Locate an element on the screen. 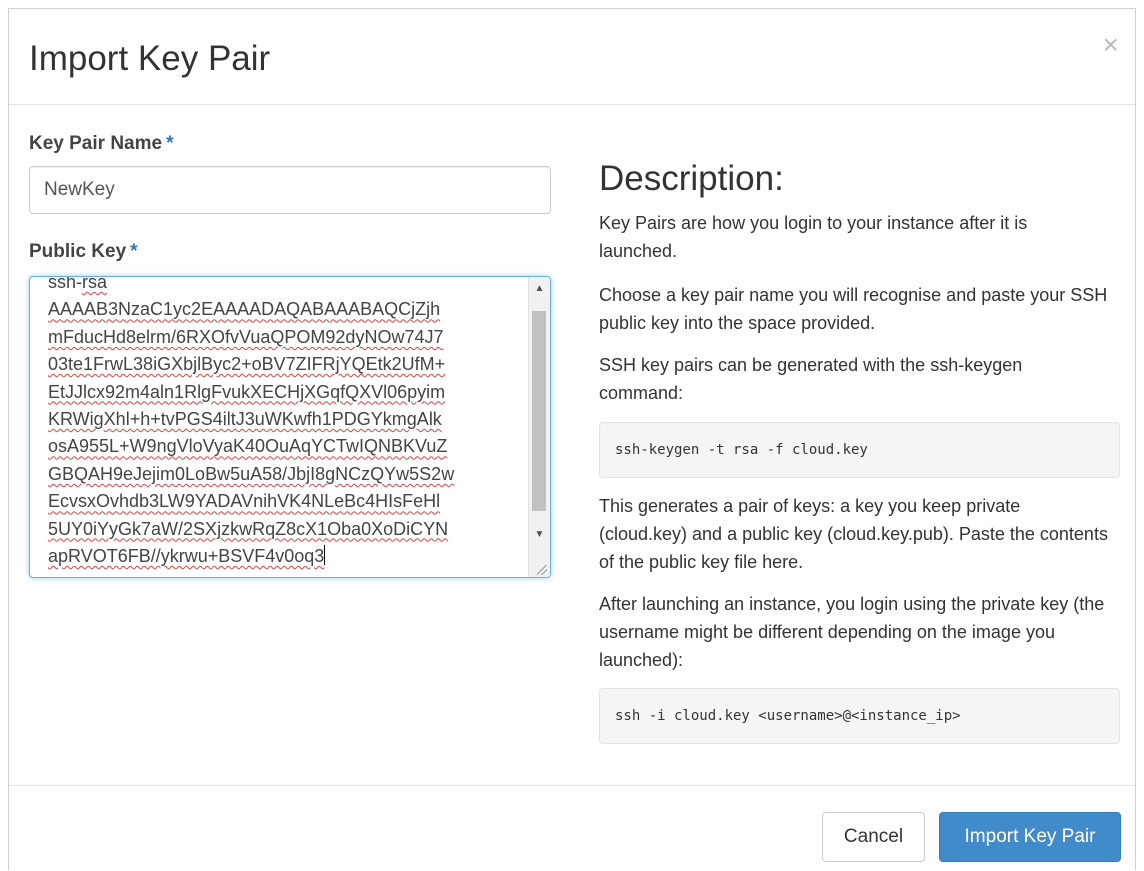 Image resolution: width=1144 pixels, height=871 pixels. public-key-last-line: apRVOT6FB//ykrwu+BSVF4v0oq3 is located at coordinates (284, 556).